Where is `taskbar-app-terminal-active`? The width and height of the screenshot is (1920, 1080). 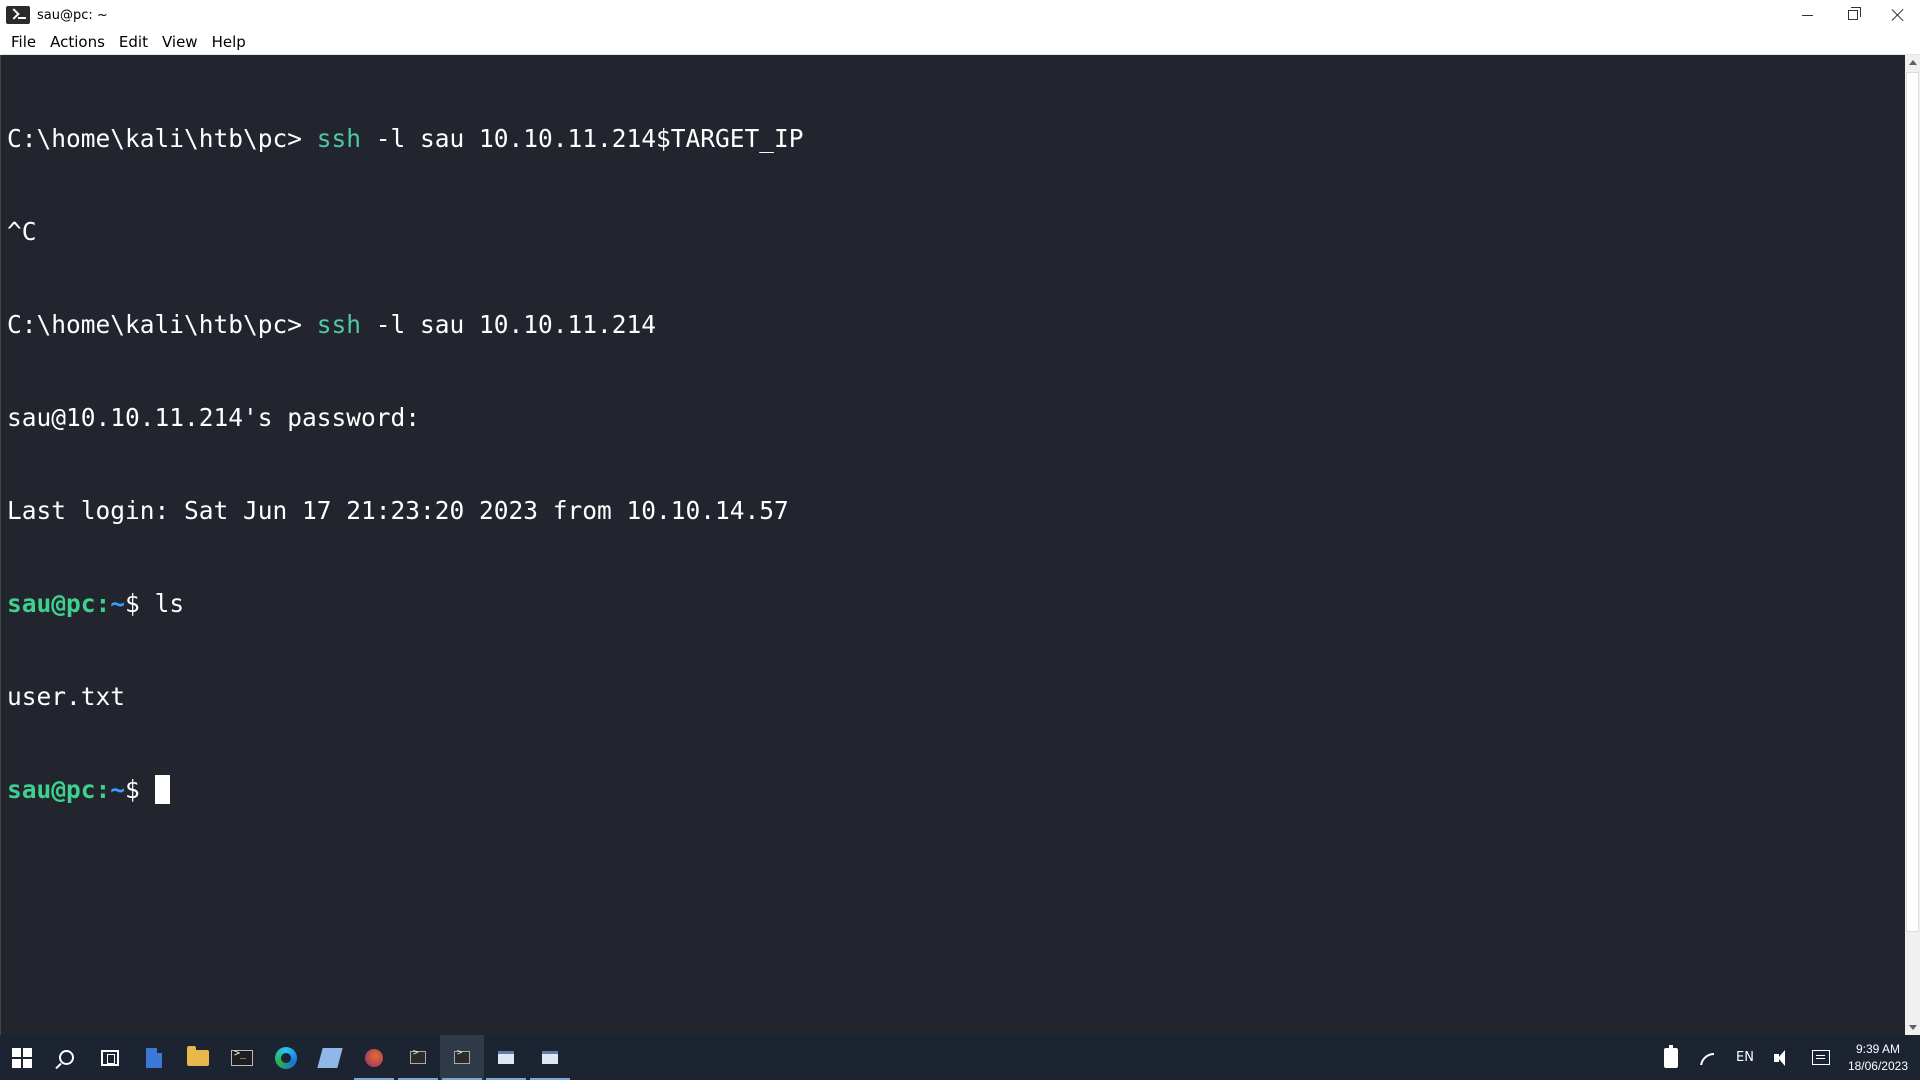
taskbar-app-terminal-active is located at coordinates (462, 1057).